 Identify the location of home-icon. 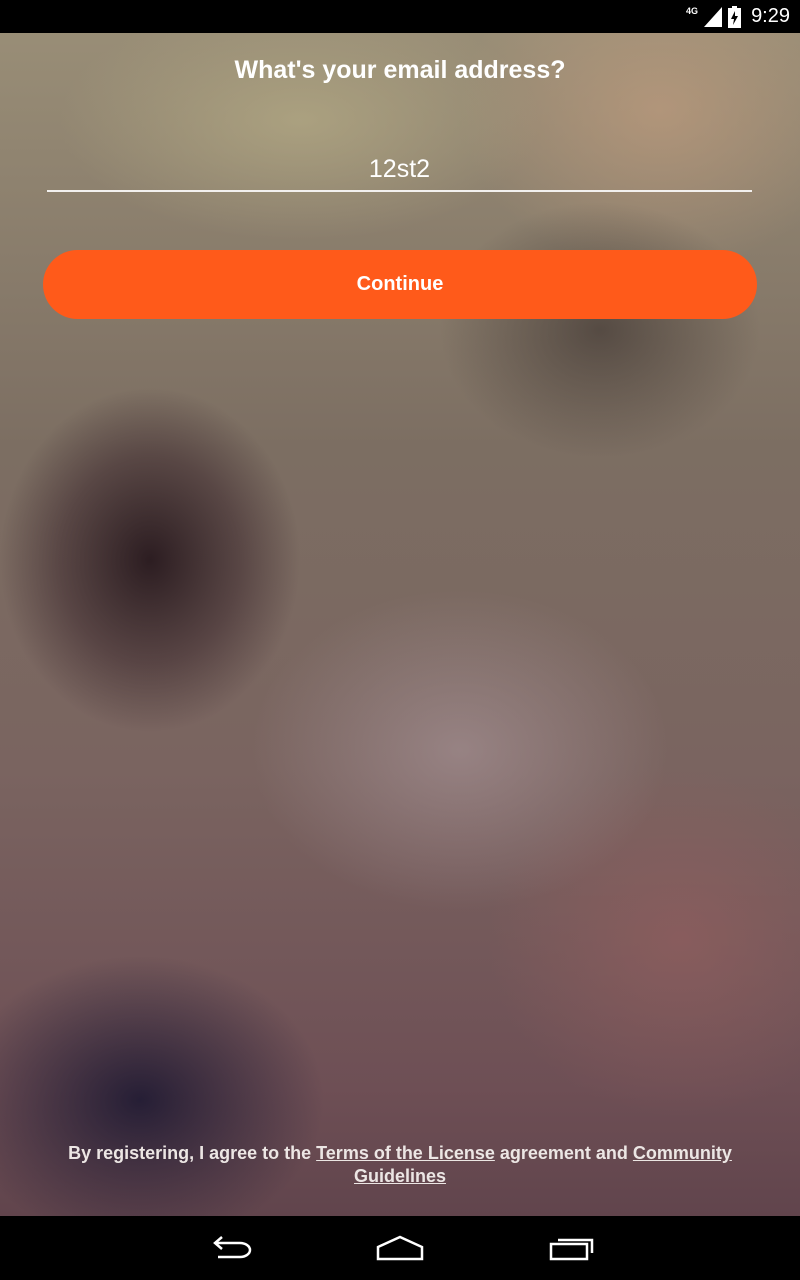
(400, 1248).